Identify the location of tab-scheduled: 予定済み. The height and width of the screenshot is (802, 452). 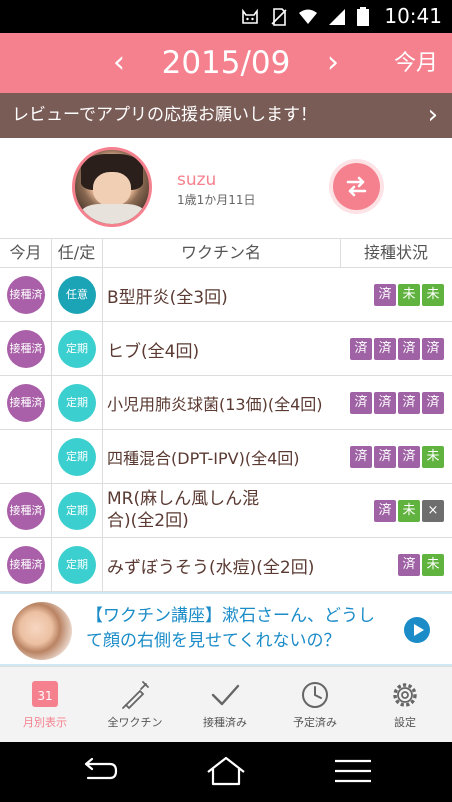
(315, 705).